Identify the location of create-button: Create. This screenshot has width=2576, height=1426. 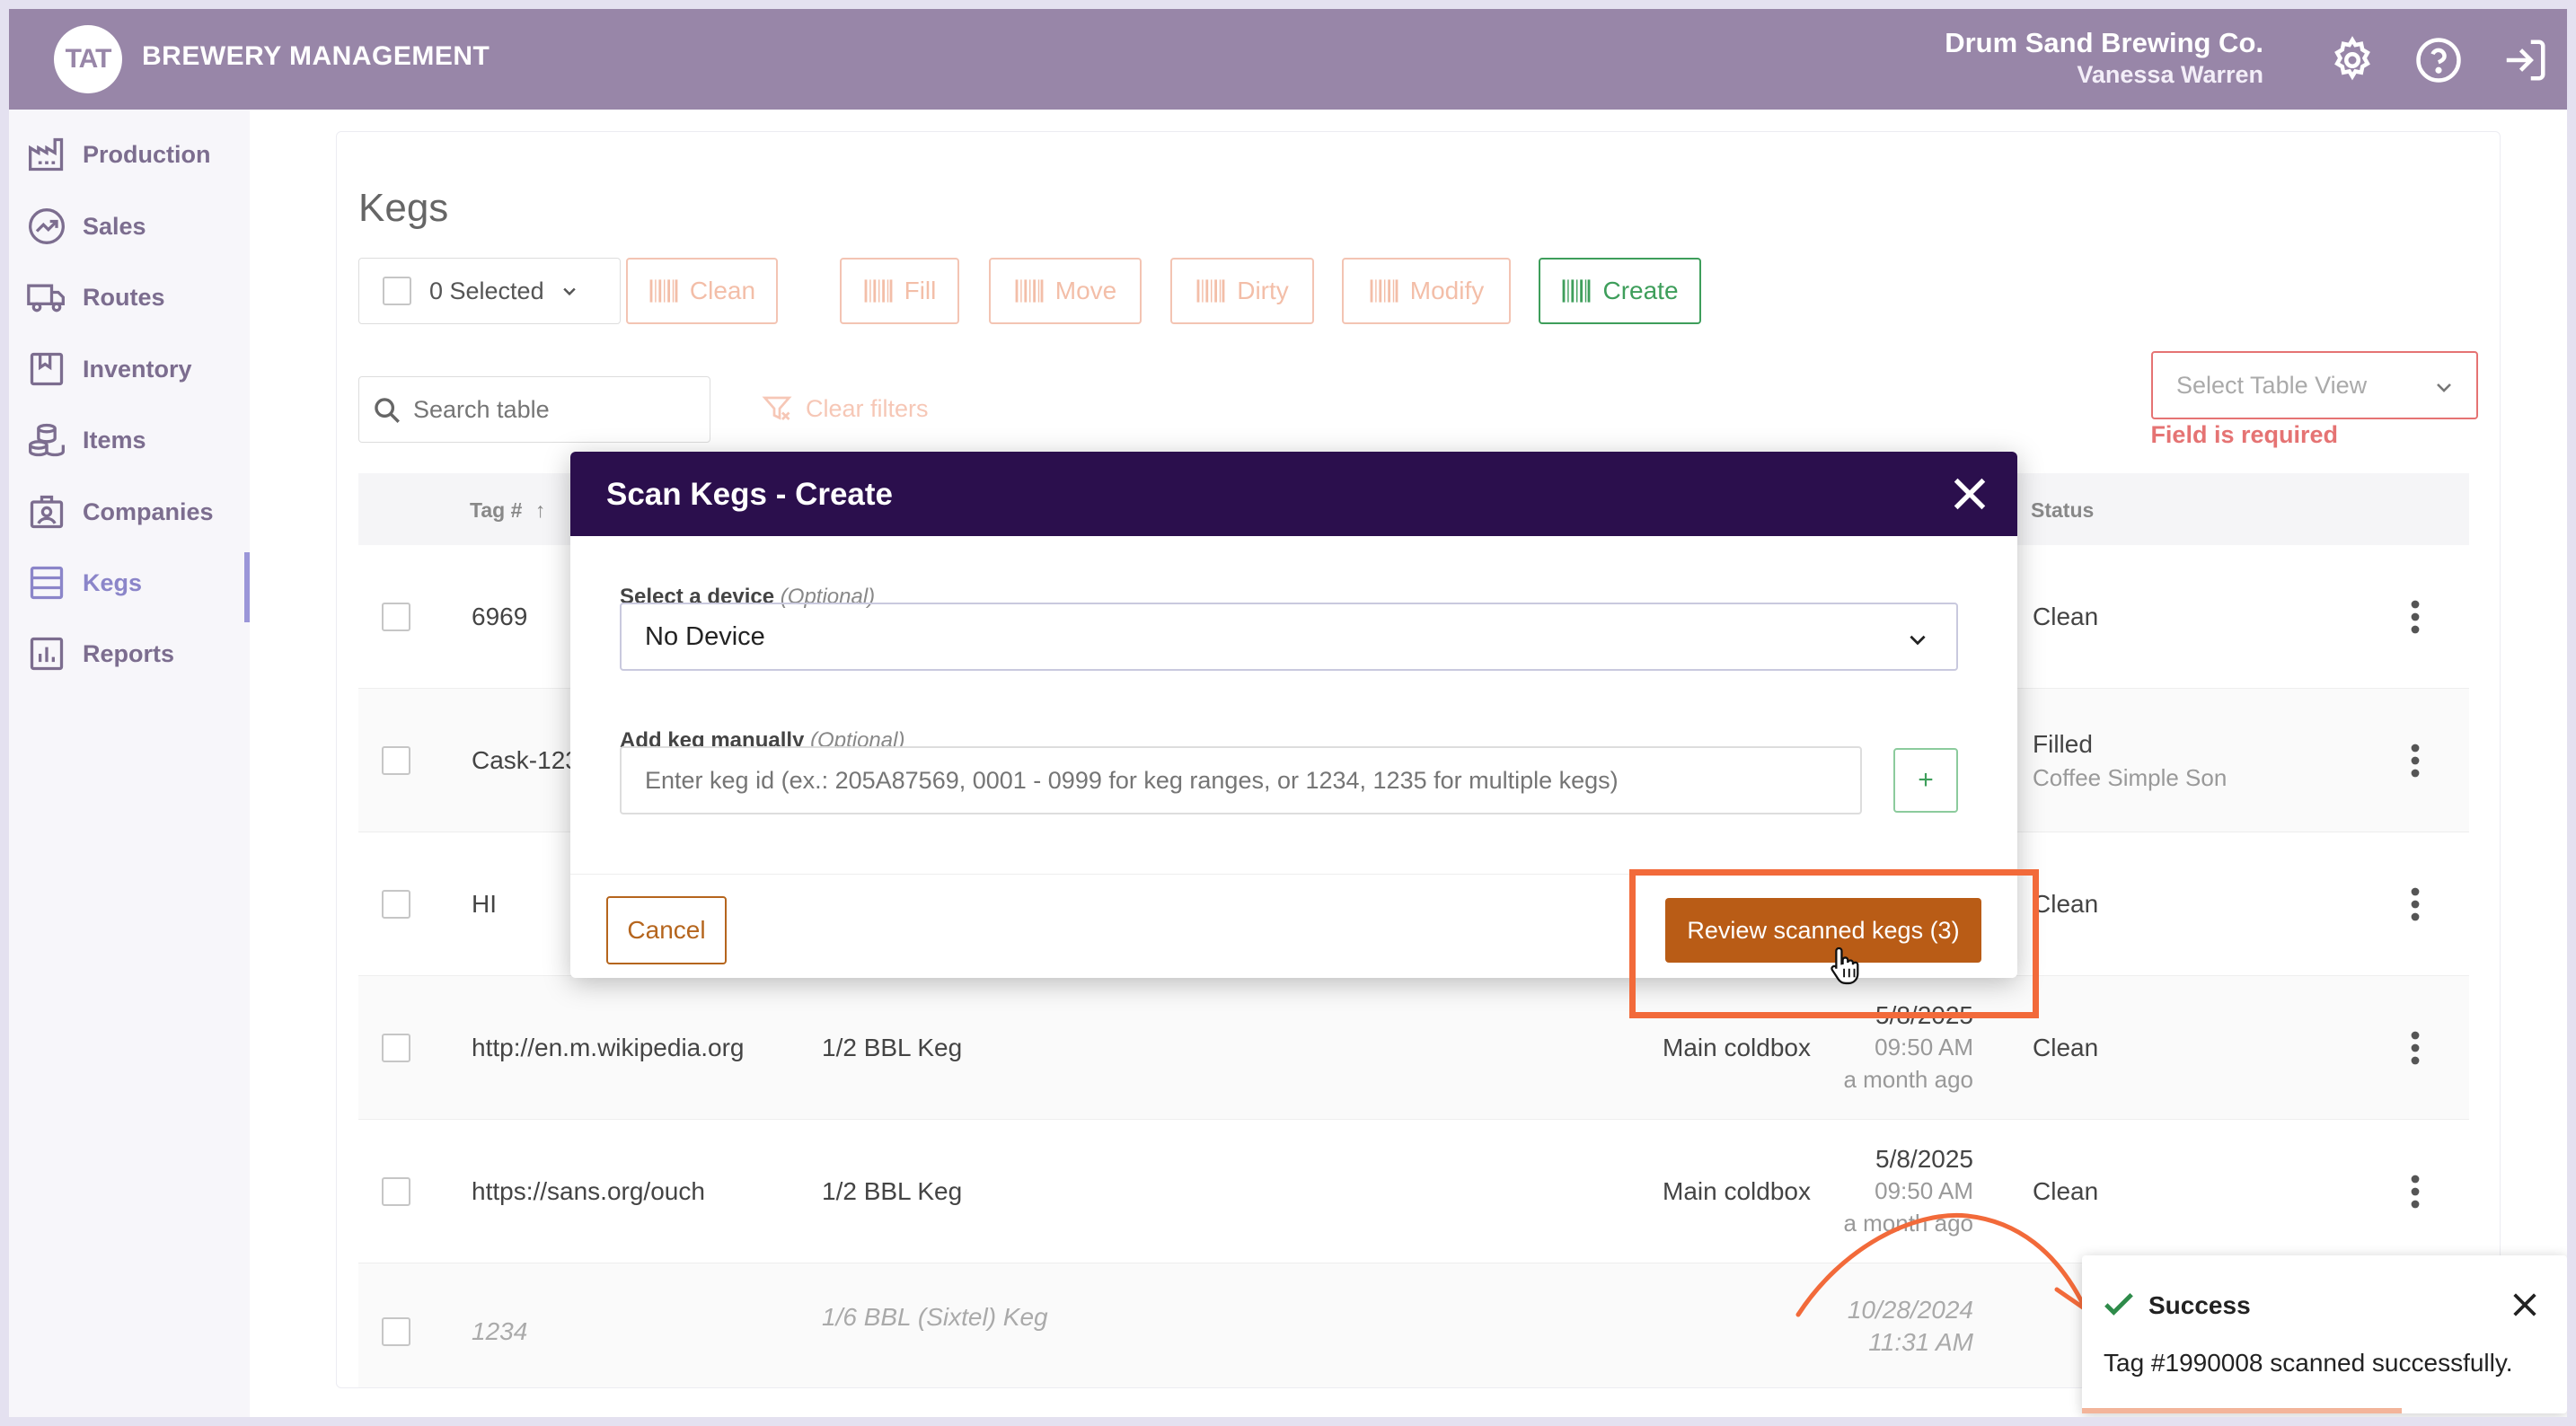
(1620, 291).